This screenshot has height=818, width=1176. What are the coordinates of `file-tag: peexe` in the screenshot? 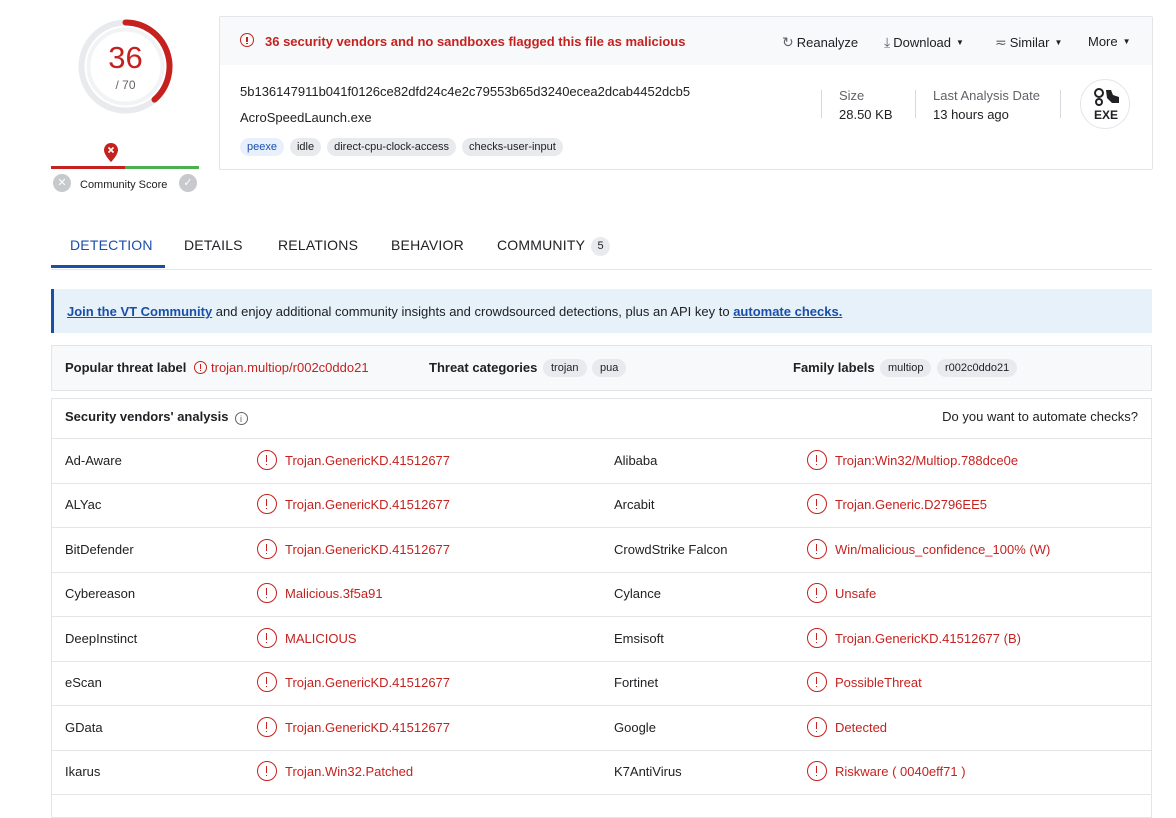 It's located at (262, 147).